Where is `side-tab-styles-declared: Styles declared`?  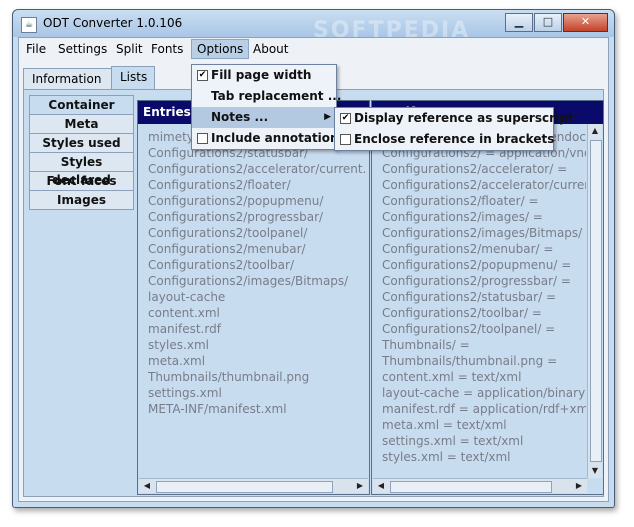 side-tab-styles-declared: Styles declared is located at coordinates (81, 169).